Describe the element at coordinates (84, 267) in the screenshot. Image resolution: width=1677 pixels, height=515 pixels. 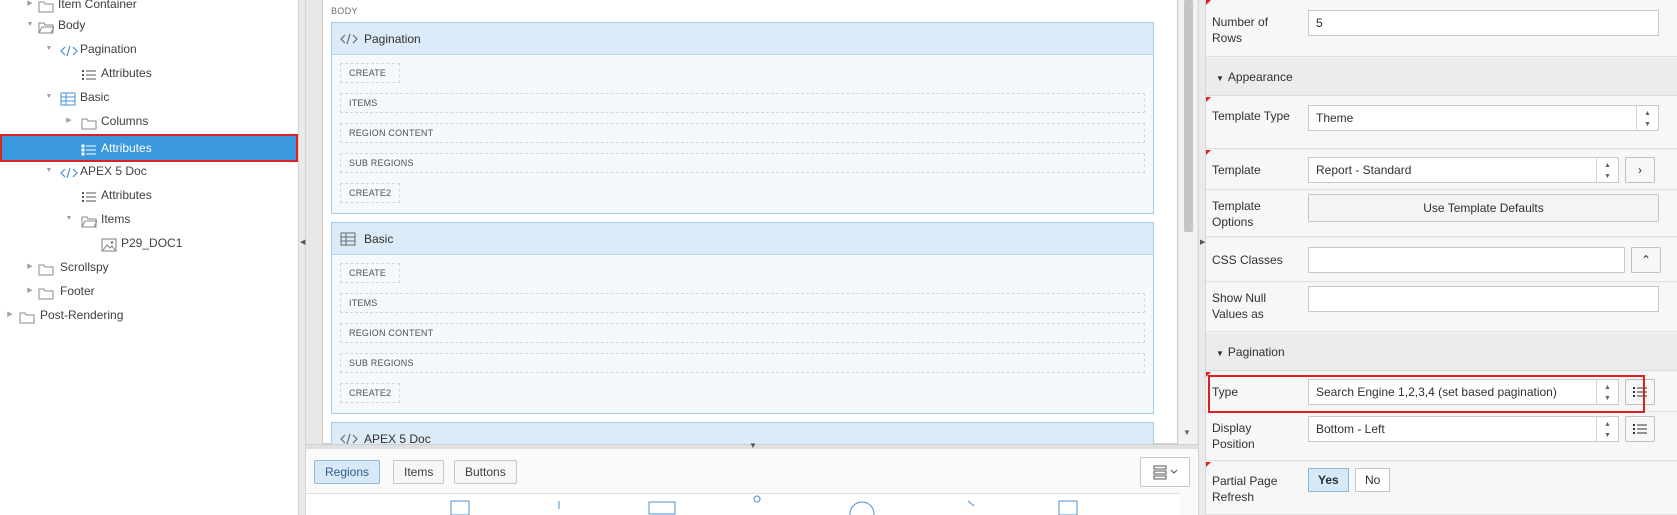
I see `tree-node-label: Scrollspy` at that location.